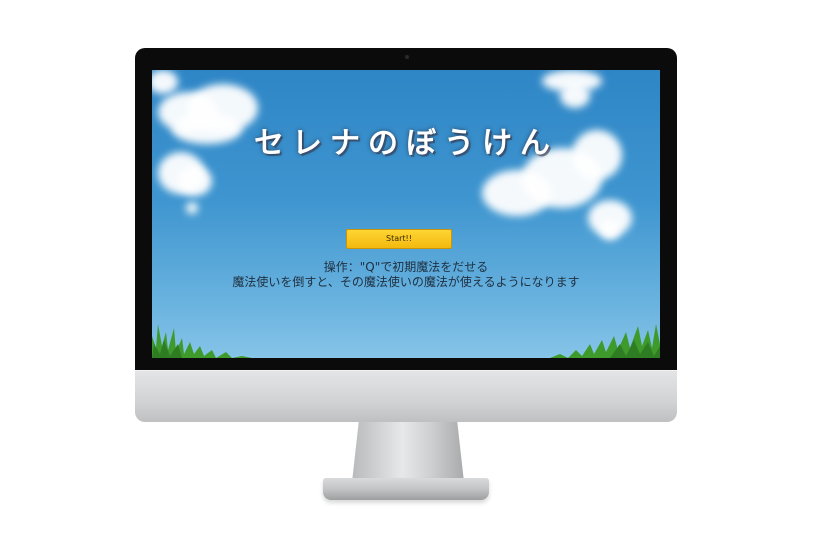 The height and width of the screenshot is (551, 825). What do you see at coordinates (407, 57) in the screenshot?
I see `camera-icon` at bounding box center [407, 57].